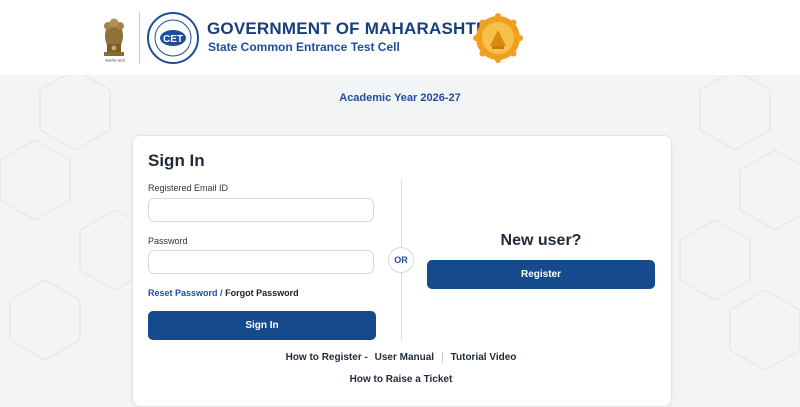  What do you see at coordinates (114, 37) in the screenshot?
I see `national-emblem-icon` at bounding box center [114, 37].